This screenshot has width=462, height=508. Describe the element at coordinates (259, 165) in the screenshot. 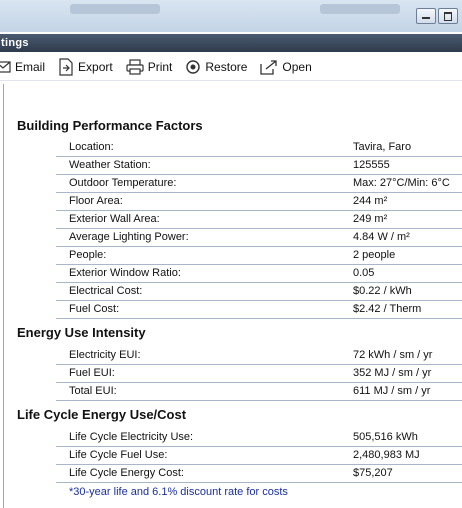

I see `table-row: Weather Station: 125555` at that location.